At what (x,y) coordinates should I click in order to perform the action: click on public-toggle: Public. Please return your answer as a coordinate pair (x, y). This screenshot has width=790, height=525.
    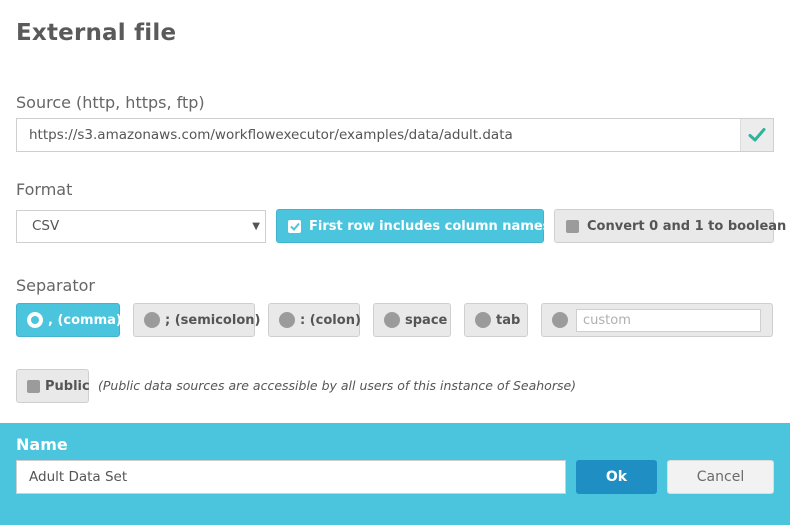
    Looking at the image, I should click on (53, 386).